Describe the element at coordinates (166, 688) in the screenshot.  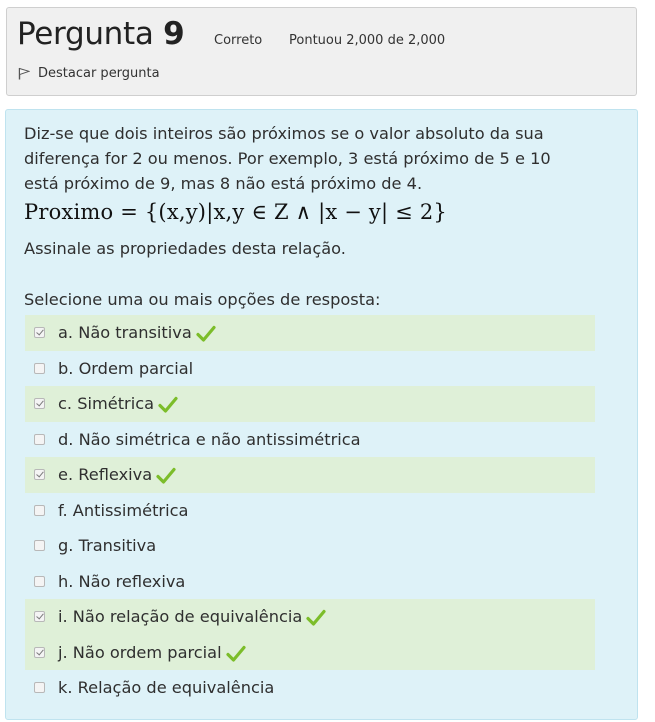
I see `option-label: k. Relação de equivalência` at that location.